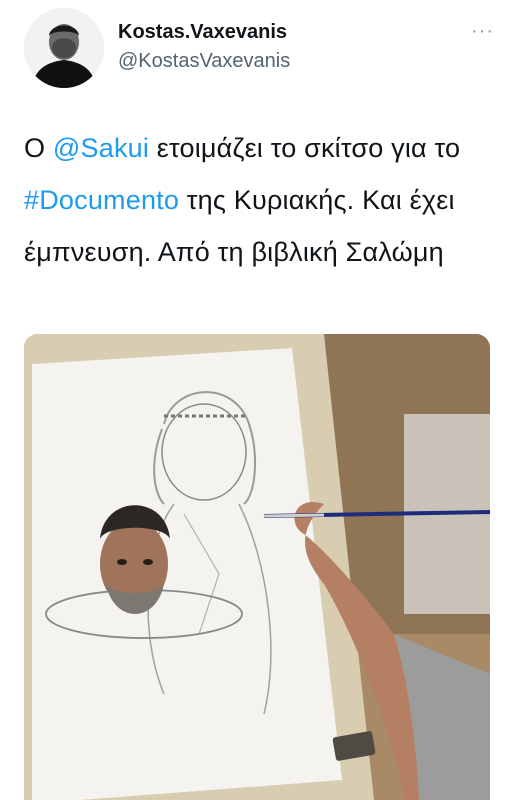  I want to click on hashtag-link: #Documento, so click(101, 200).